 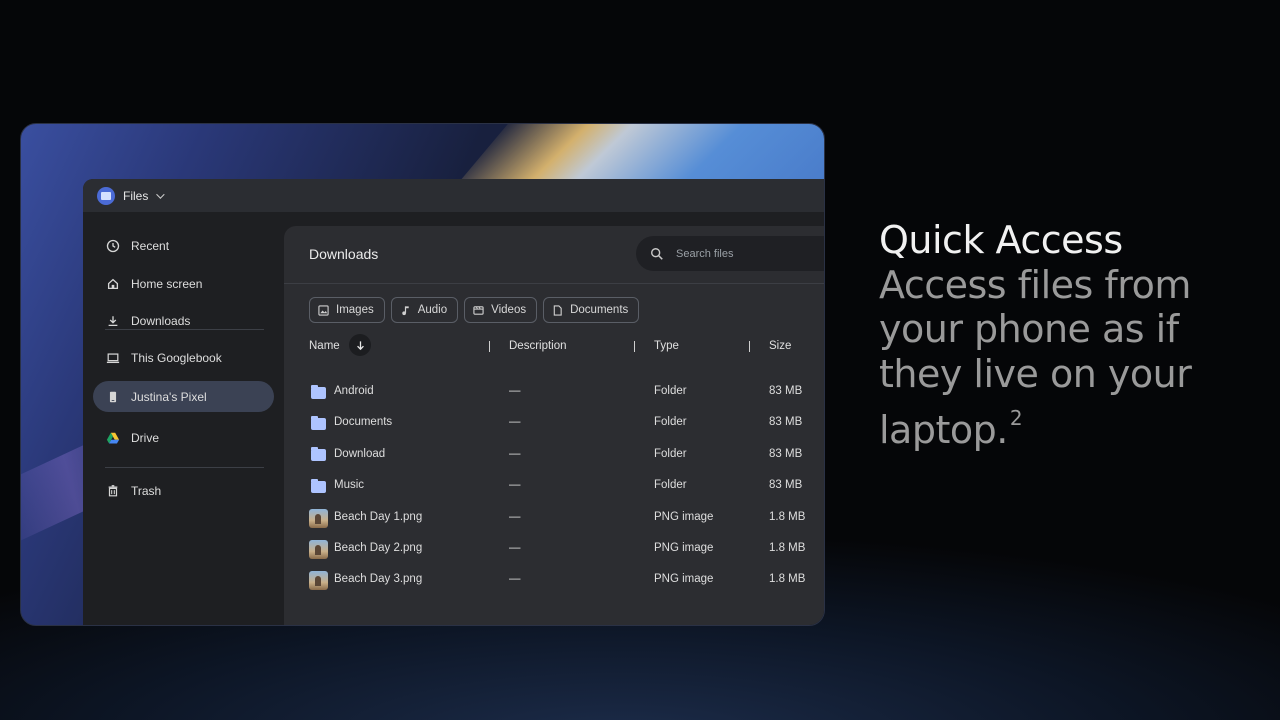 What do you see at coordinates (150, 245) in the screenshot?
I see `sidebar-item-label: Recent` at bounding box center [150, 245].